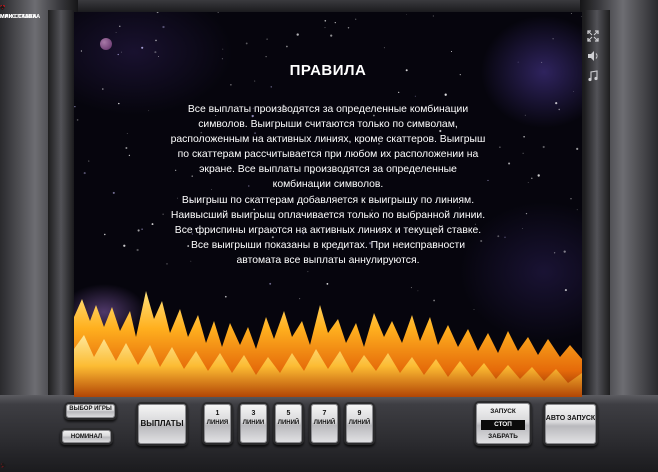  What do you see at coordinates (86, 436) in the screenshot?
I see `nominal-button: НОМИНАЛ` at bounding box center [86, 436].